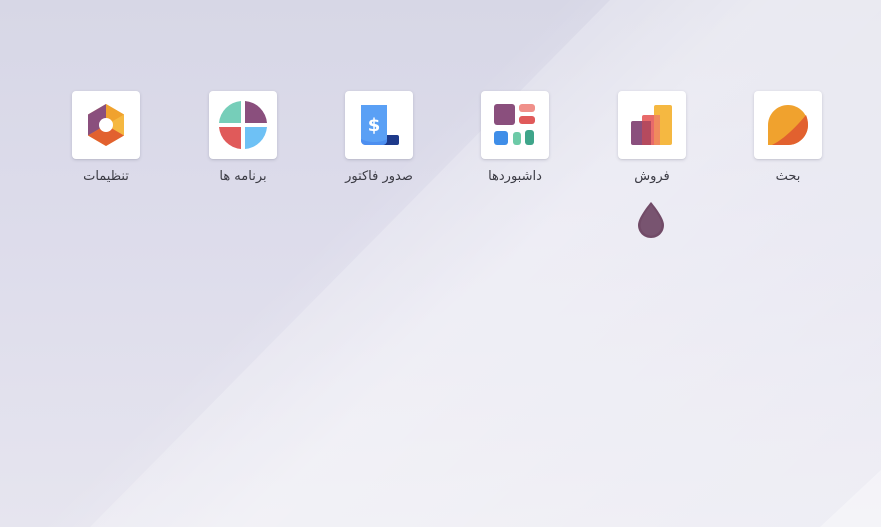 The height and width of the screenshot is (527, 881). I want to click on app-invoicing: $ صدور فاکتور, so click(379, 137).